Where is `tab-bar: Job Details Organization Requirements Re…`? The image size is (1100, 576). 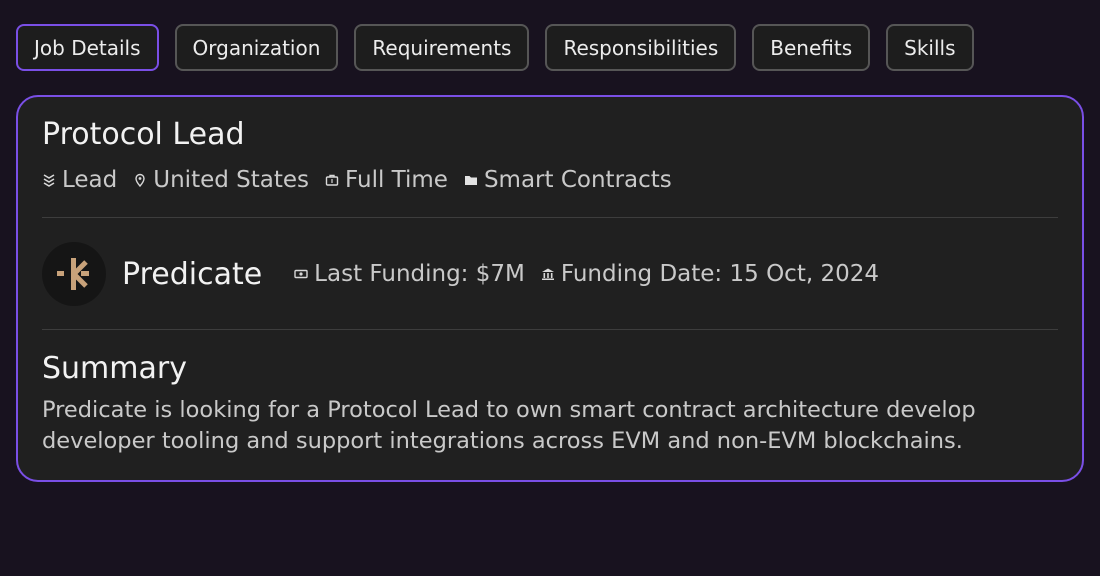 tab-bar: Job Details Organization Requirements Re… is located at coordinates (495, 47).